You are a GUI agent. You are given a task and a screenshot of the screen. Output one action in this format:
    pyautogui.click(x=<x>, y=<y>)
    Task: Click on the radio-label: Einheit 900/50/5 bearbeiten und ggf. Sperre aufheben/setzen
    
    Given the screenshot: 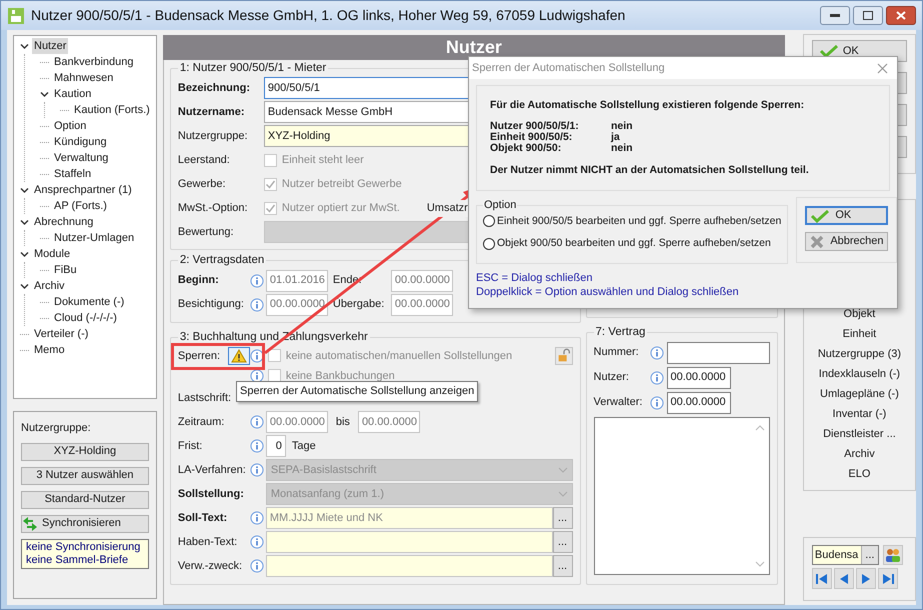 What is the action you would take?
    pyautogui.click(x=639, y=221)
    